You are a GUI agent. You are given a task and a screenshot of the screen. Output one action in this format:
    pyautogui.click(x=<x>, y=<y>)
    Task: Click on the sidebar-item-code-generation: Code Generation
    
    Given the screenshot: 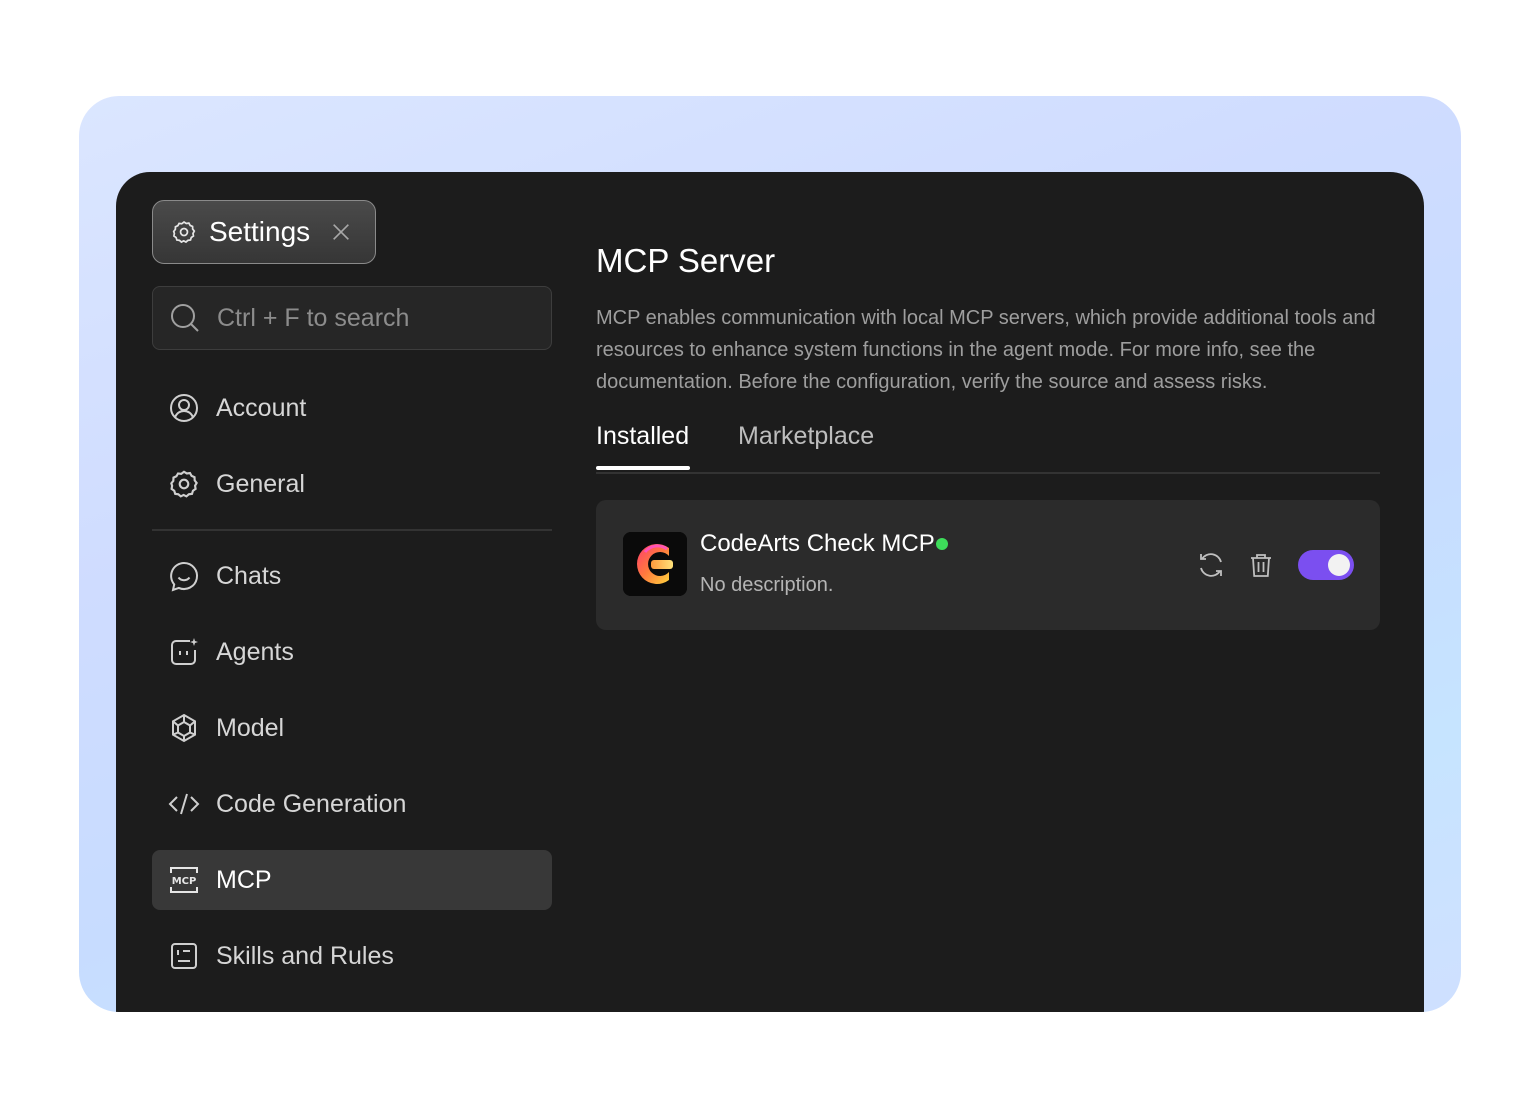 What is the action you would take?
    pyautogui.click(x=352, y=804)
    